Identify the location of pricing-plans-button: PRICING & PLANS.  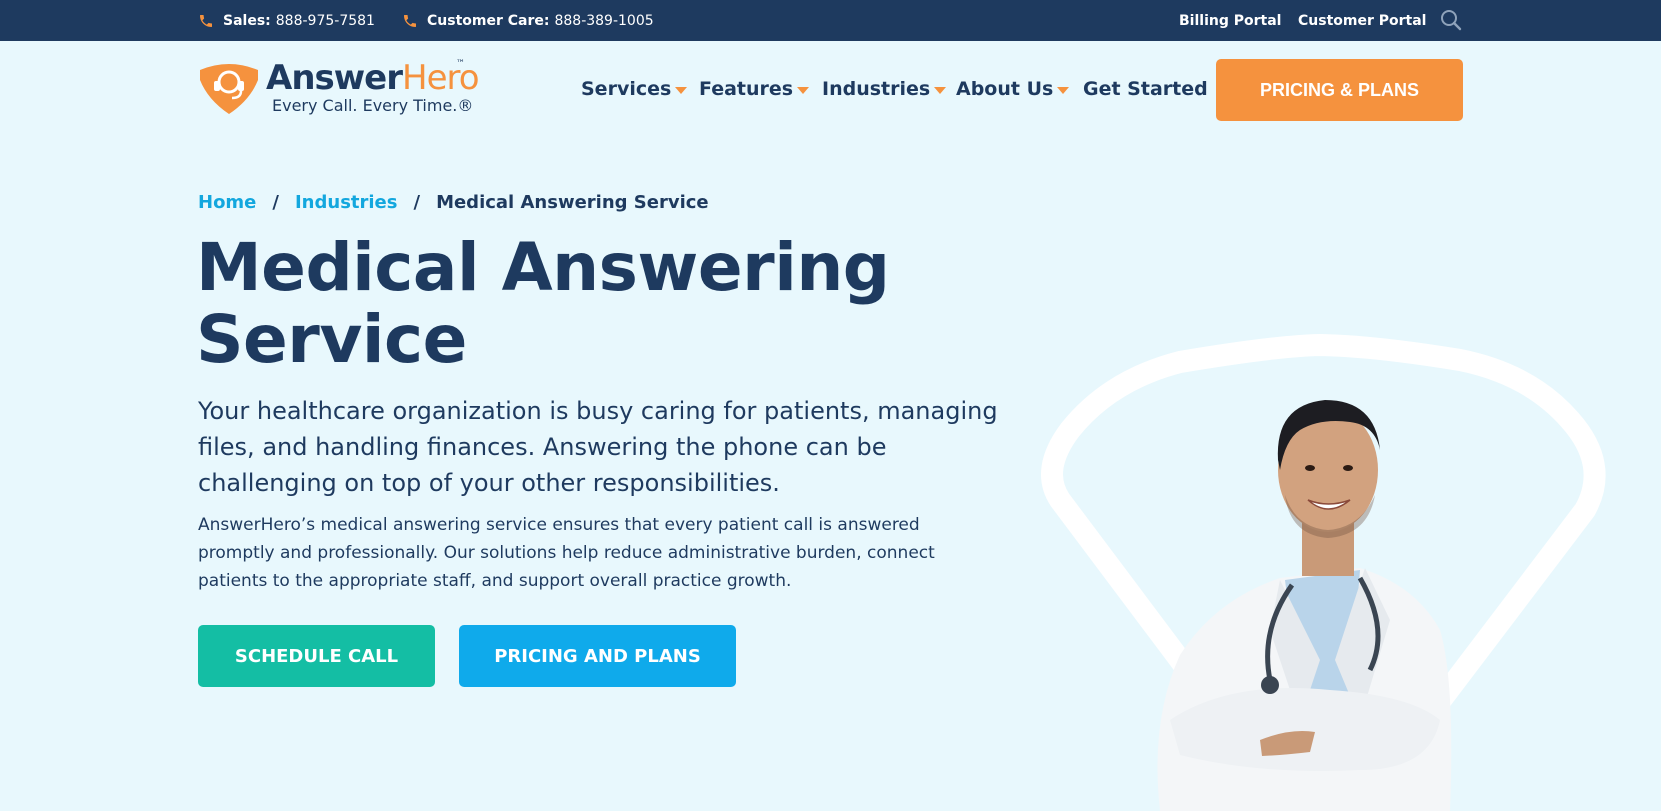
(1339, 90).